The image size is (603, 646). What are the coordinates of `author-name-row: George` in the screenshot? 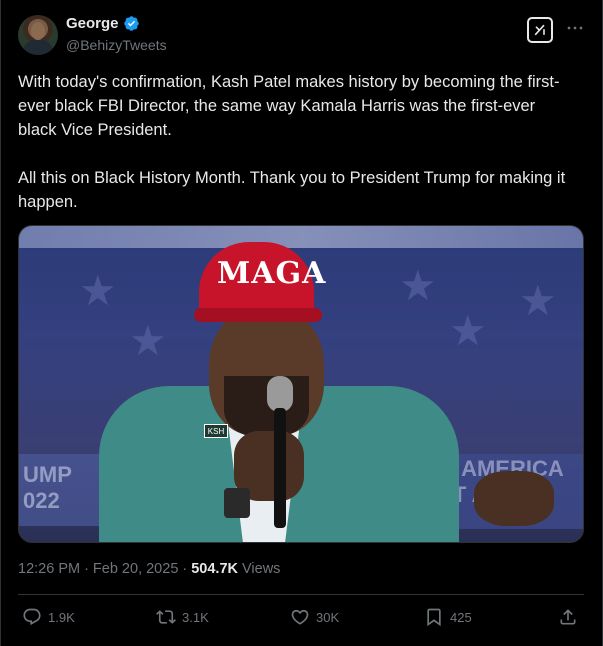 It's located at (103, 23).